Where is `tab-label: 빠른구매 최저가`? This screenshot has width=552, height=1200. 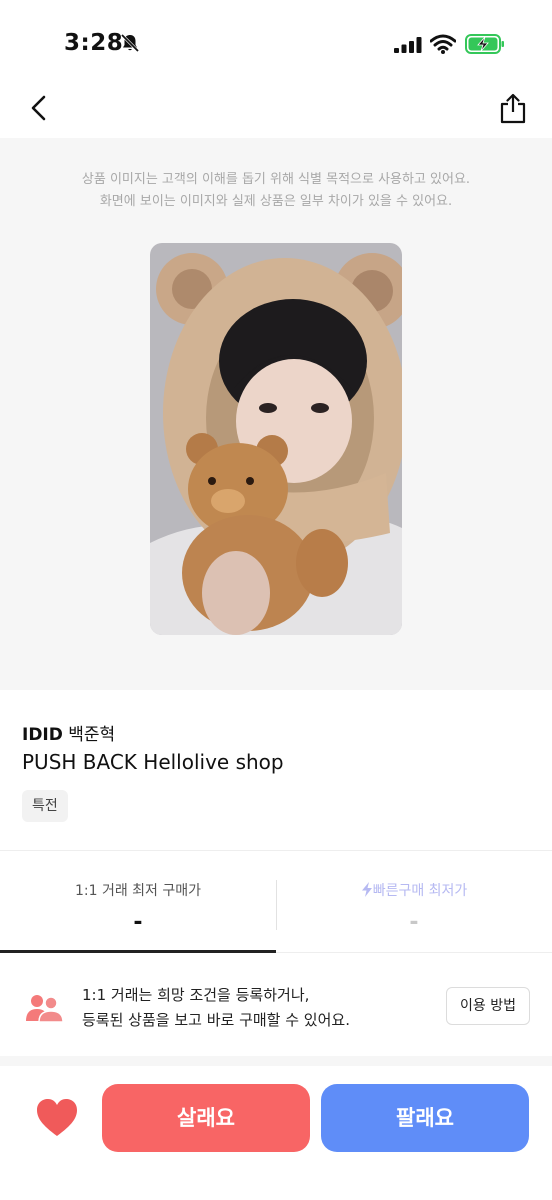 tab-label: 빠른구매 최저가 is located at coordinates (420, 891).